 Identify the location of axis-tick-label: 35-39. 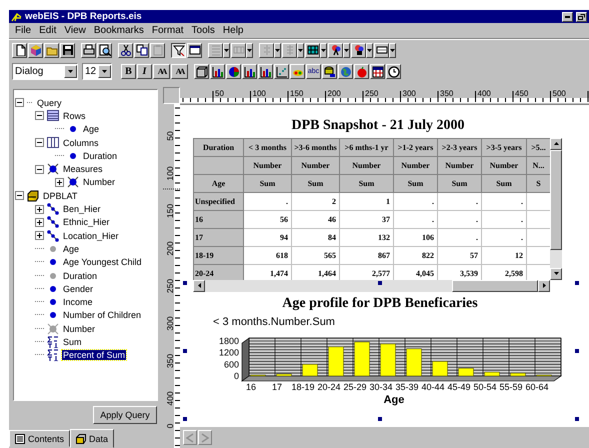
(407, 387).